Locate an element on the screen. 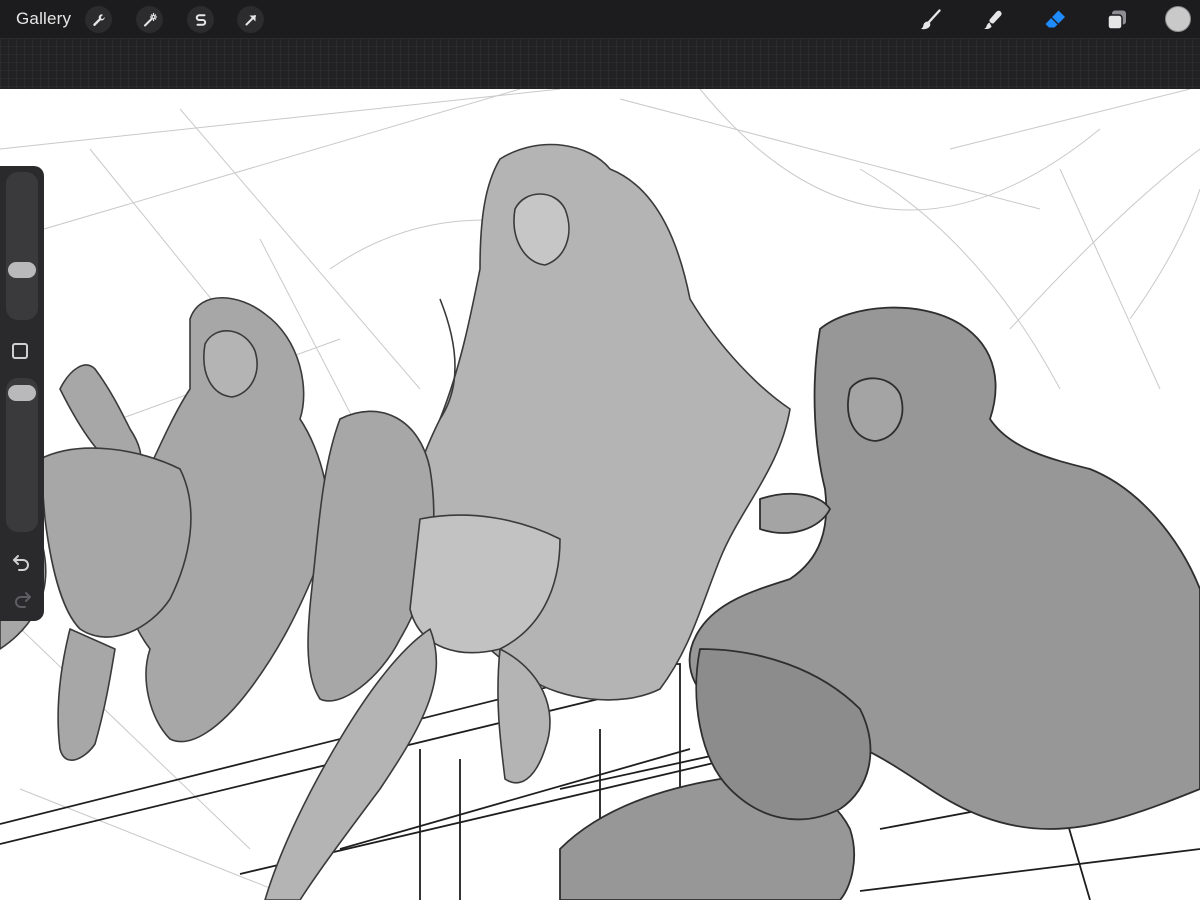 This screenshot has height=900, width=1200. smudge-tool-button is located at coordinates (993, 20).